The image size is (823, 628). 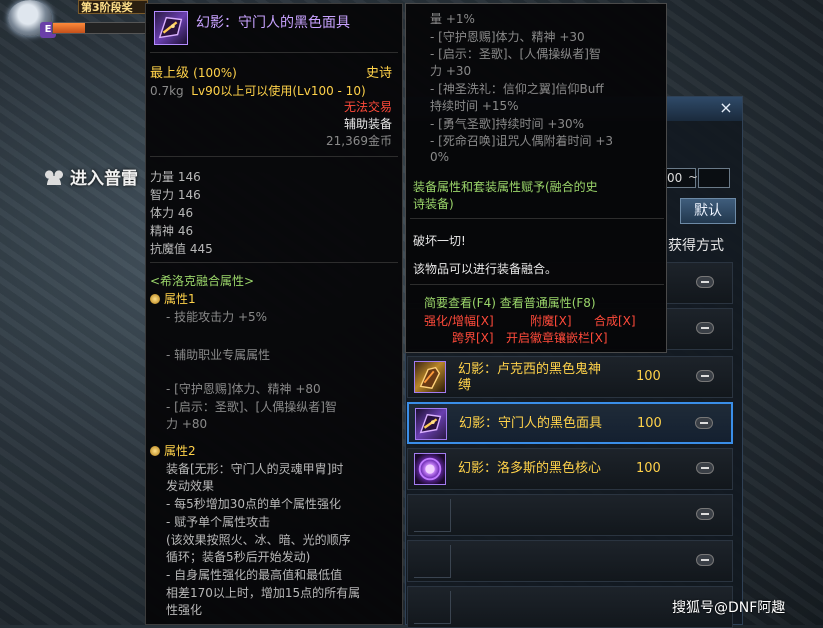 I want to click on attribute-2-title: 属性2, so click(x=173, y=450).